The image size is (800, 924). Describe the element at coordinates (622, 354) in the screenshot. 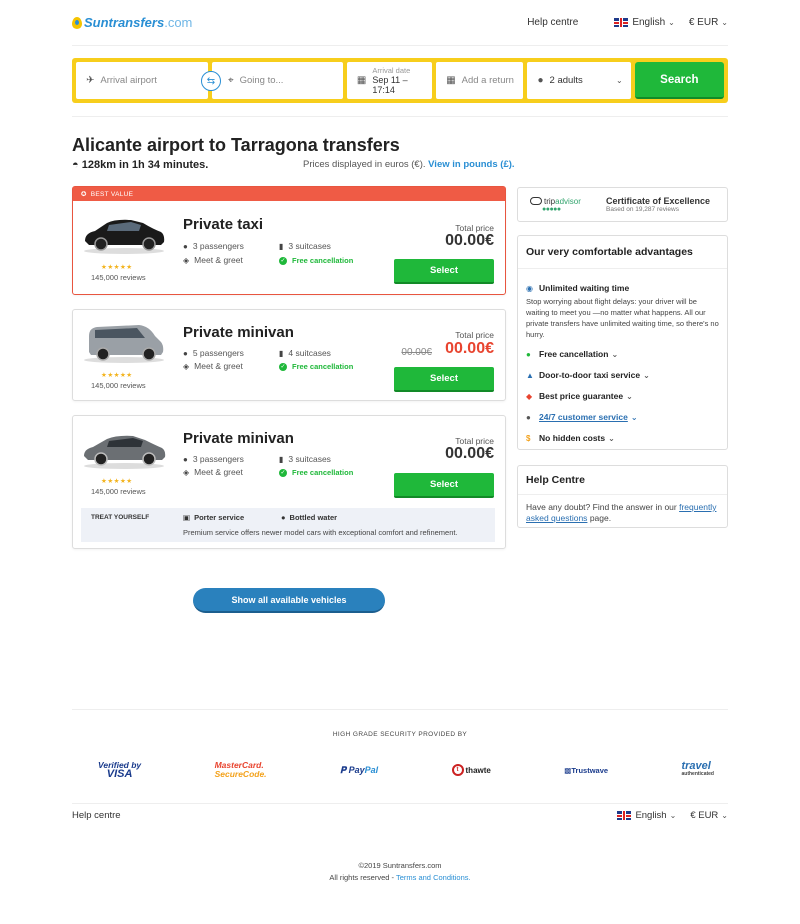

I see `advantage-free-cancellation: ● Free cancellation ⌄` at that location.